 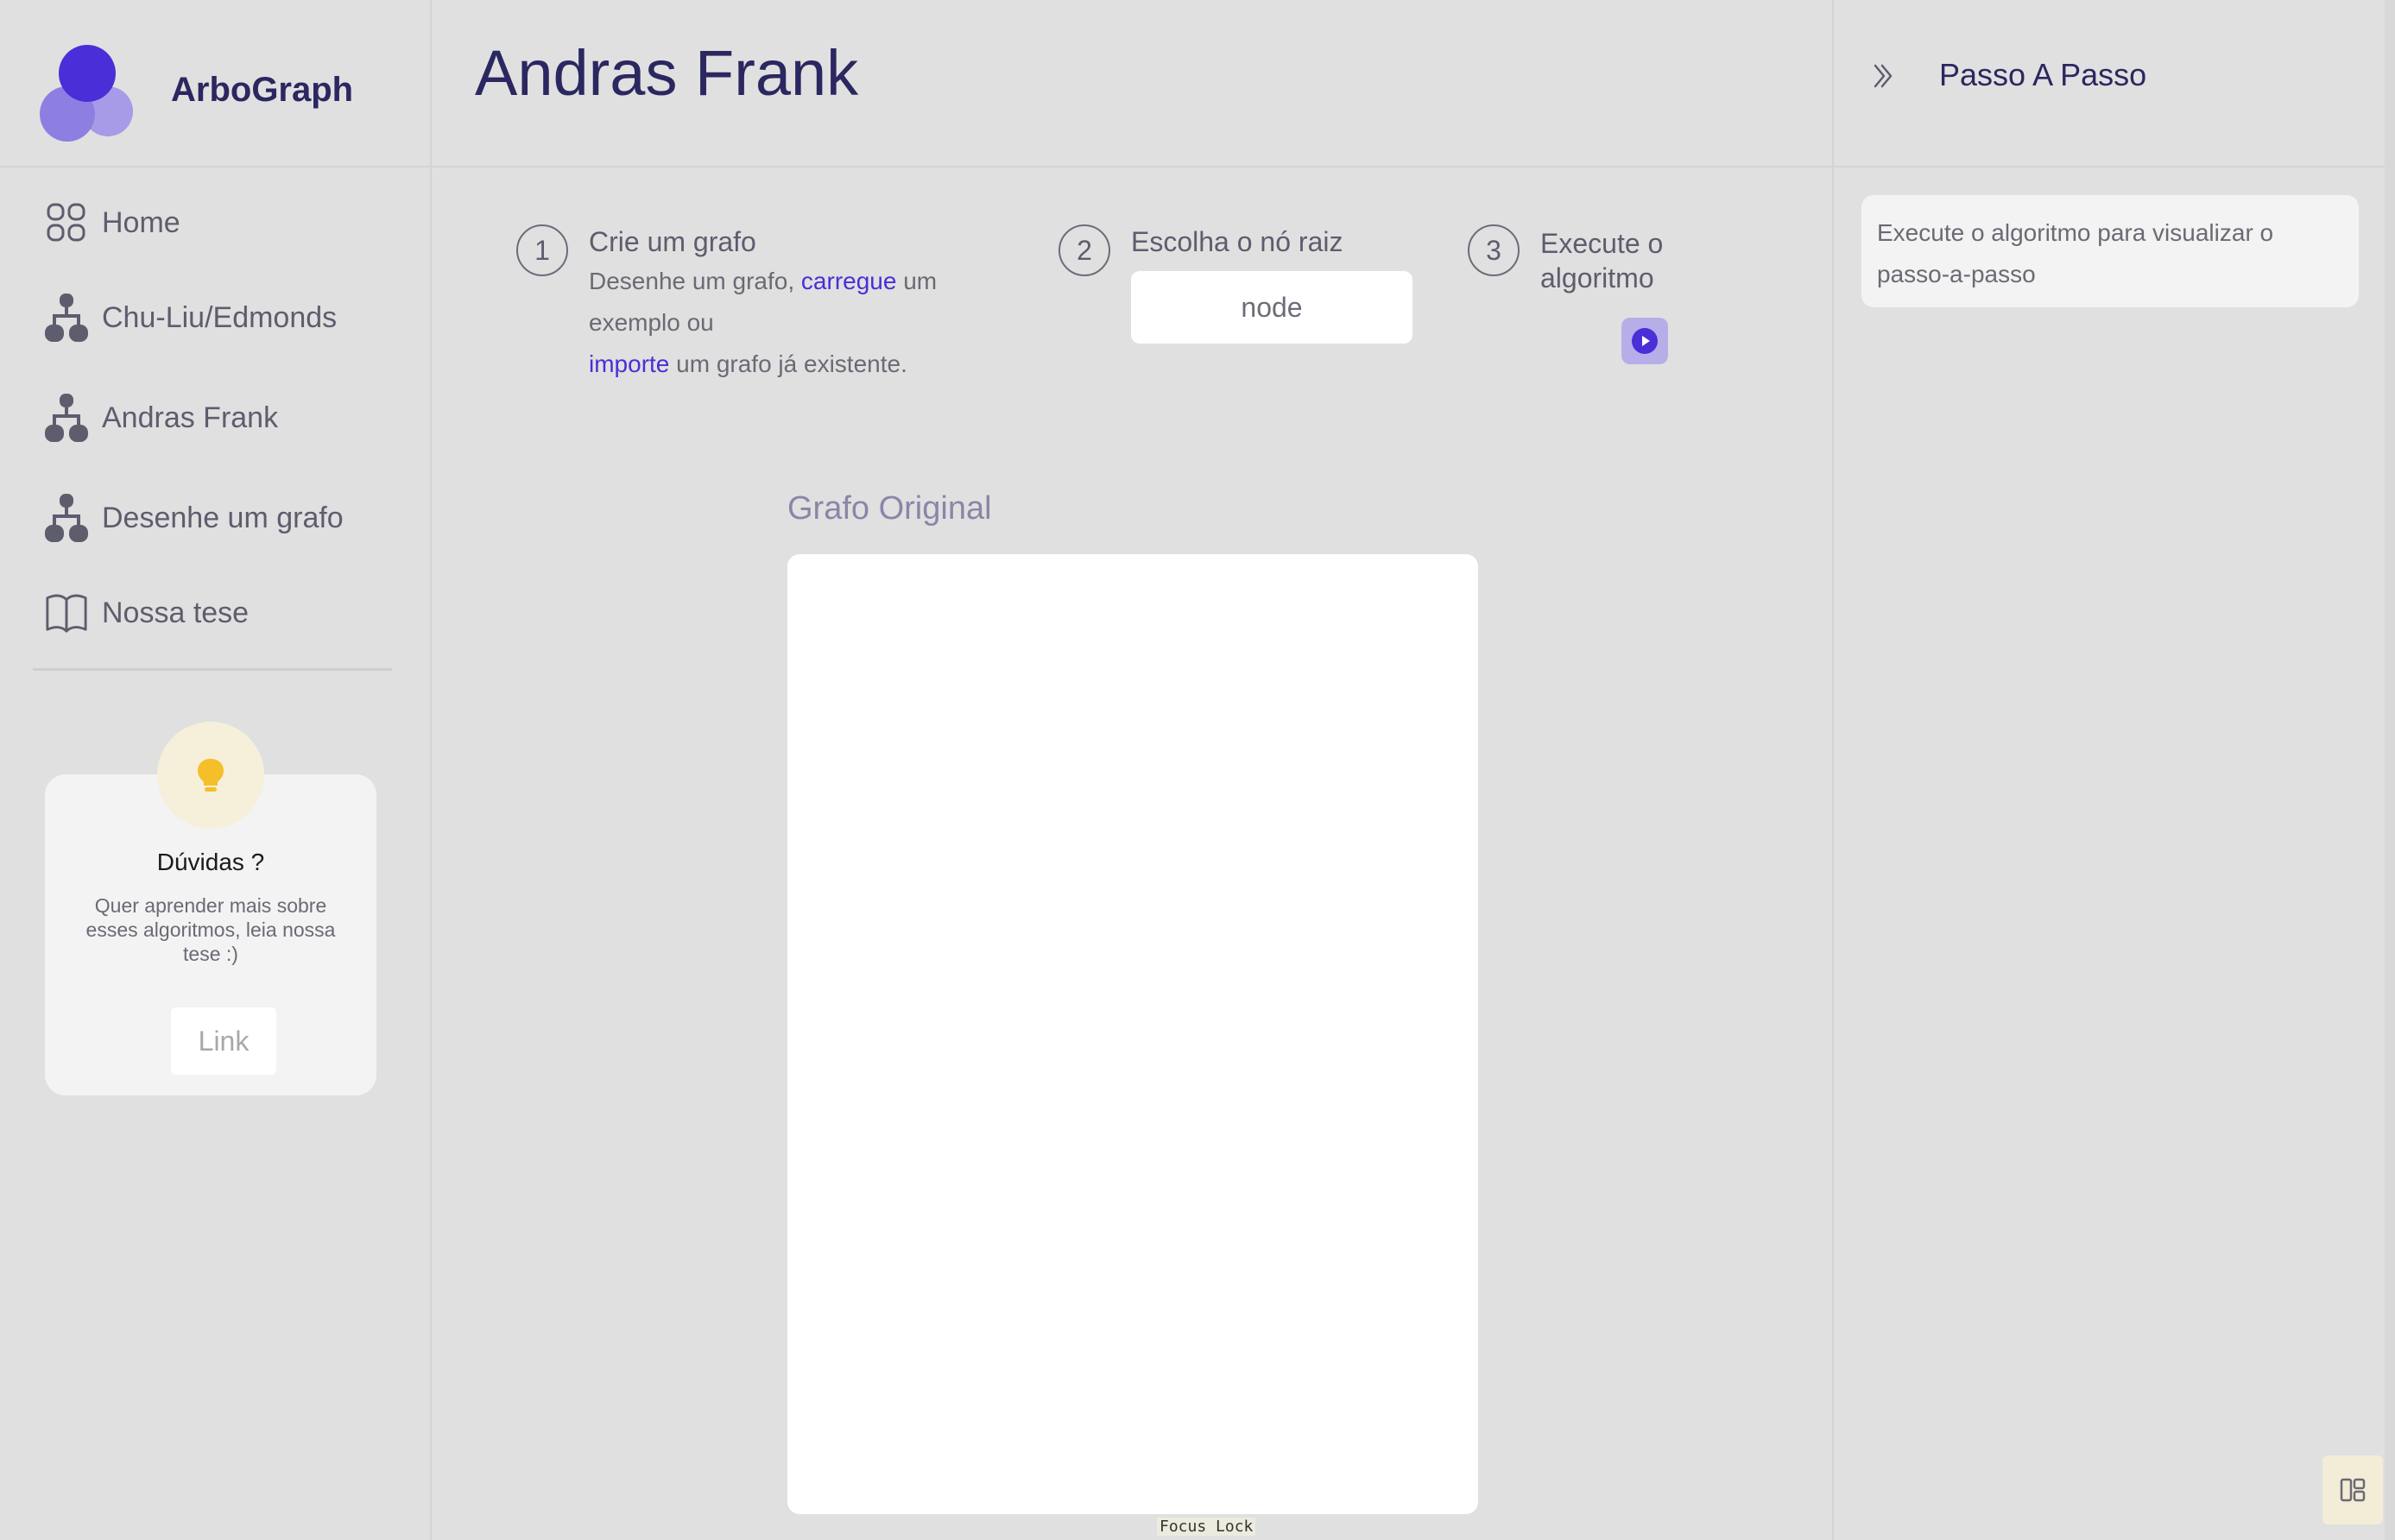 What do you see at coordinates (849, 281) in the screenshot?
I see `load-example-link: carregue` at bounding box center [849, 281].